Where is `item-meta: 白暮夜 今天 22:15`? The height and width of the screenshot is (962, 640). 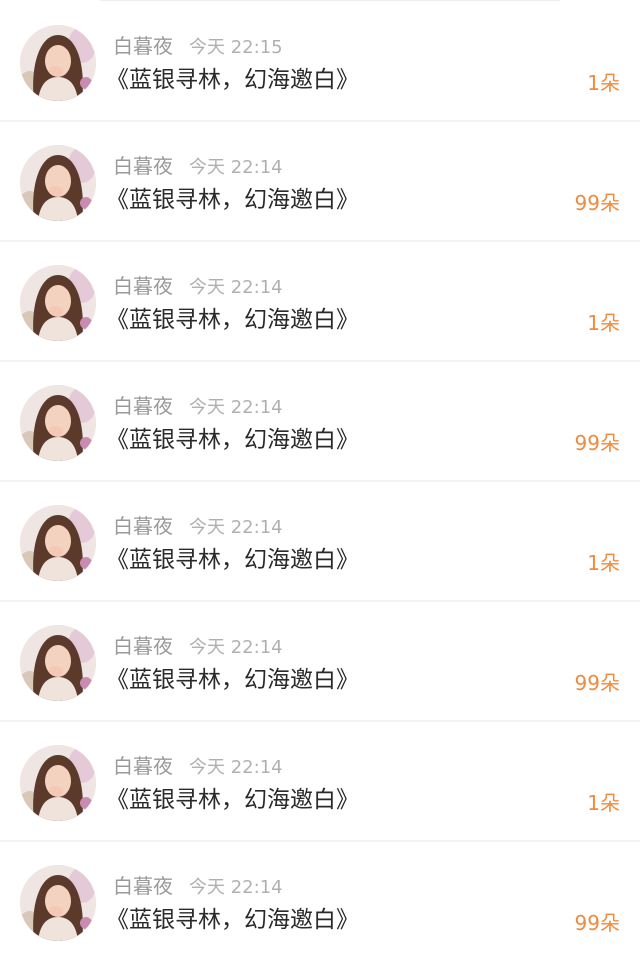
item-meta: 白暮夜 今天 22:15 is located at coordinates (198, 46).